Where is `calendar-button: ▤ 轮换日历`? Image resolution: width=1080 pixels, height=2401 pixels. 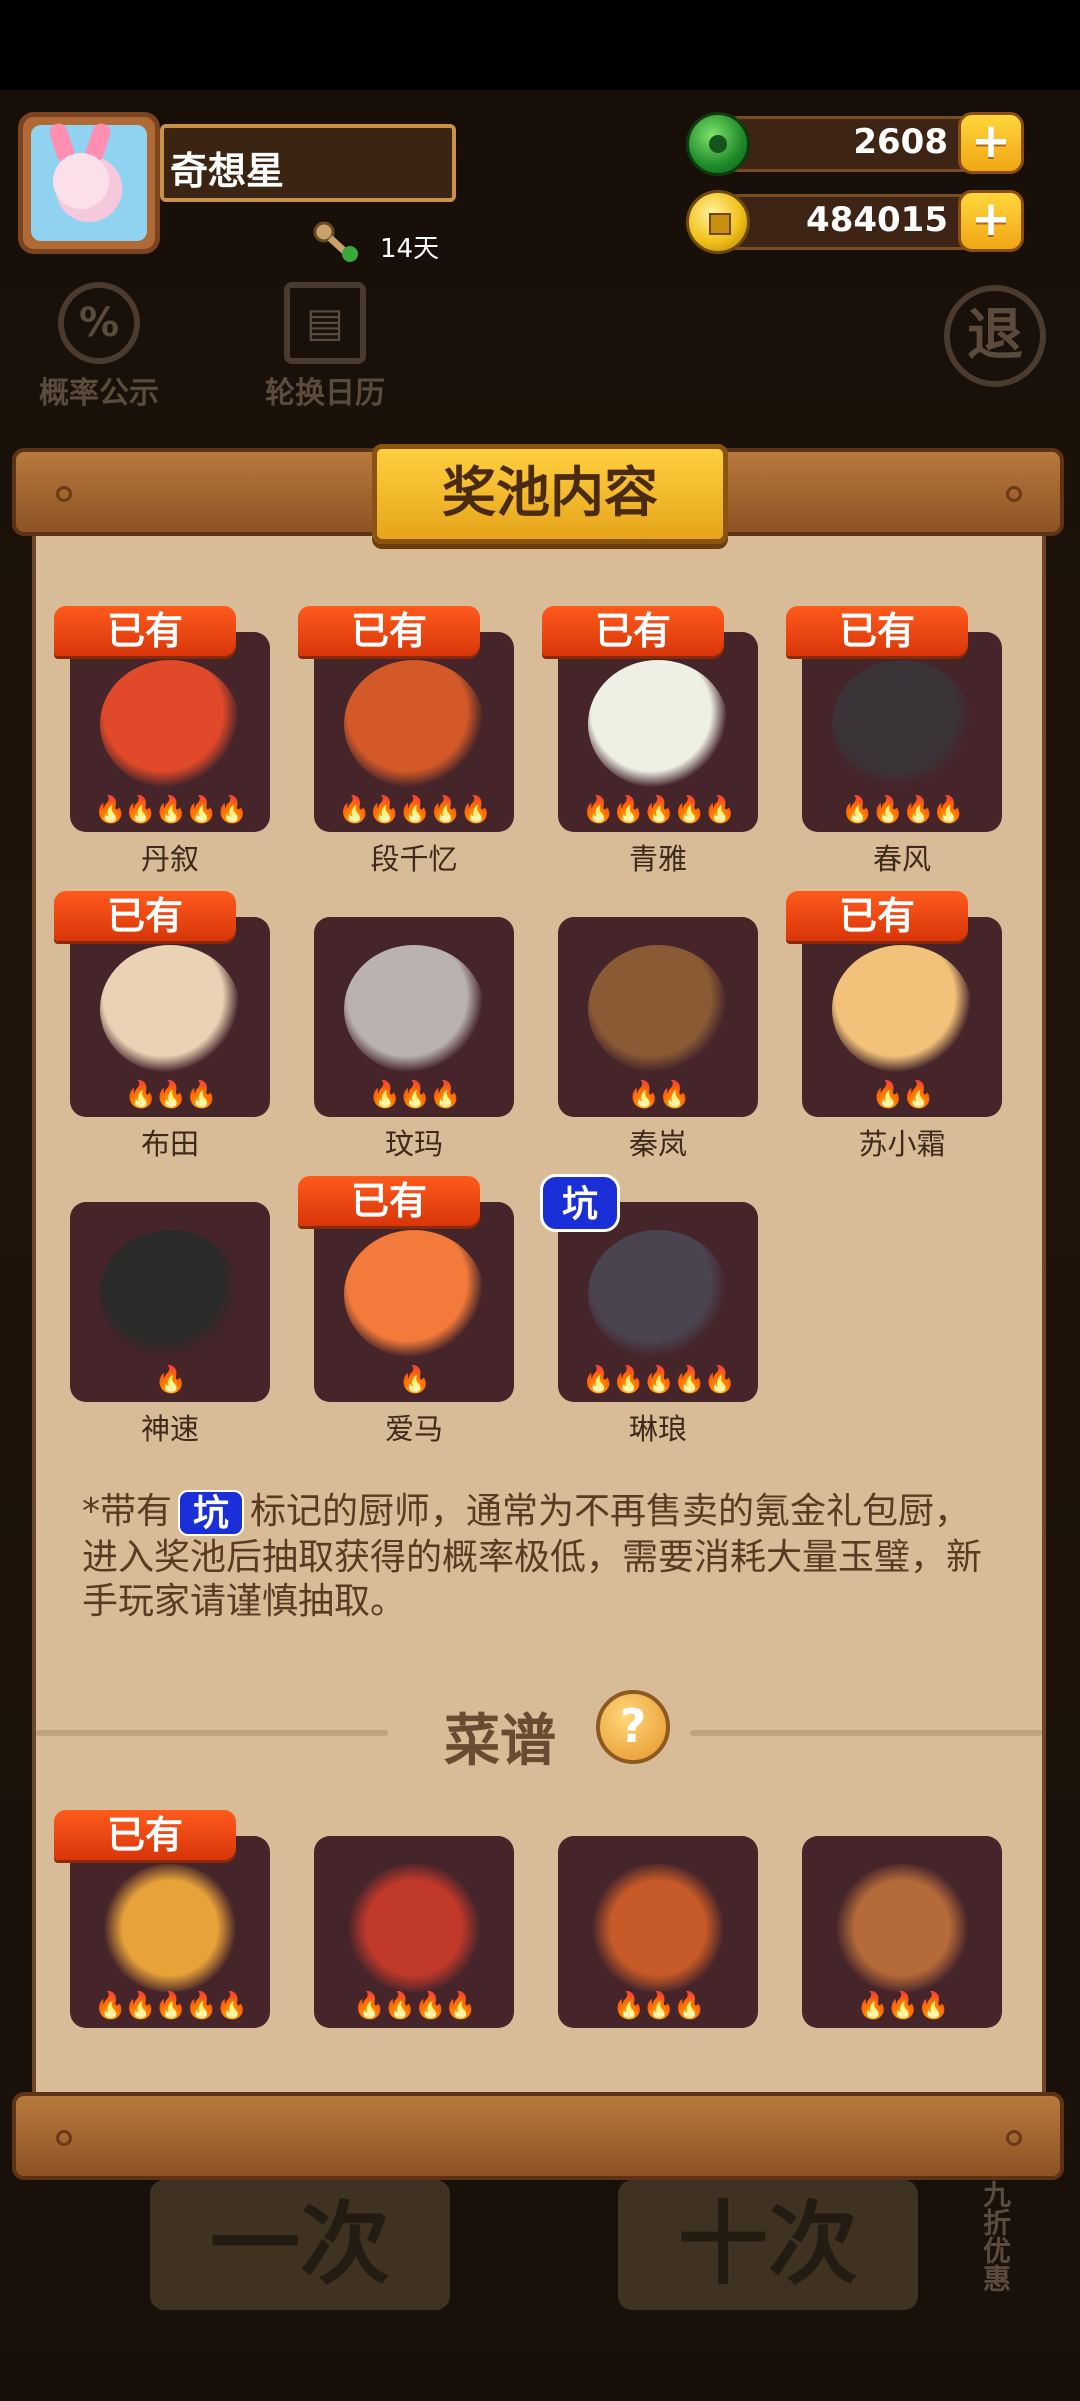
calendar-button: ▤ 轮换日历 is located at coordinates (325, 347).